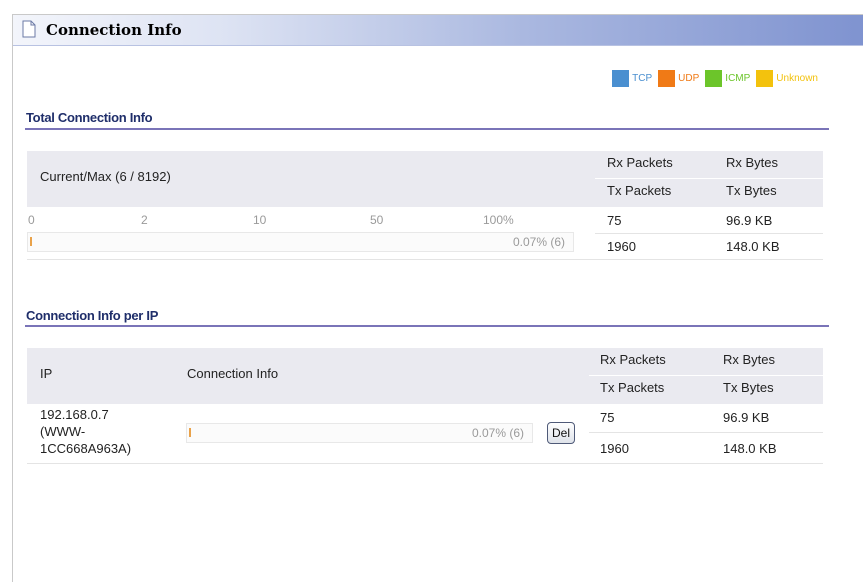  Describe the element at coordinates (607, 417) in the screenshot. I see `row-rx-packets: 75` at that location.